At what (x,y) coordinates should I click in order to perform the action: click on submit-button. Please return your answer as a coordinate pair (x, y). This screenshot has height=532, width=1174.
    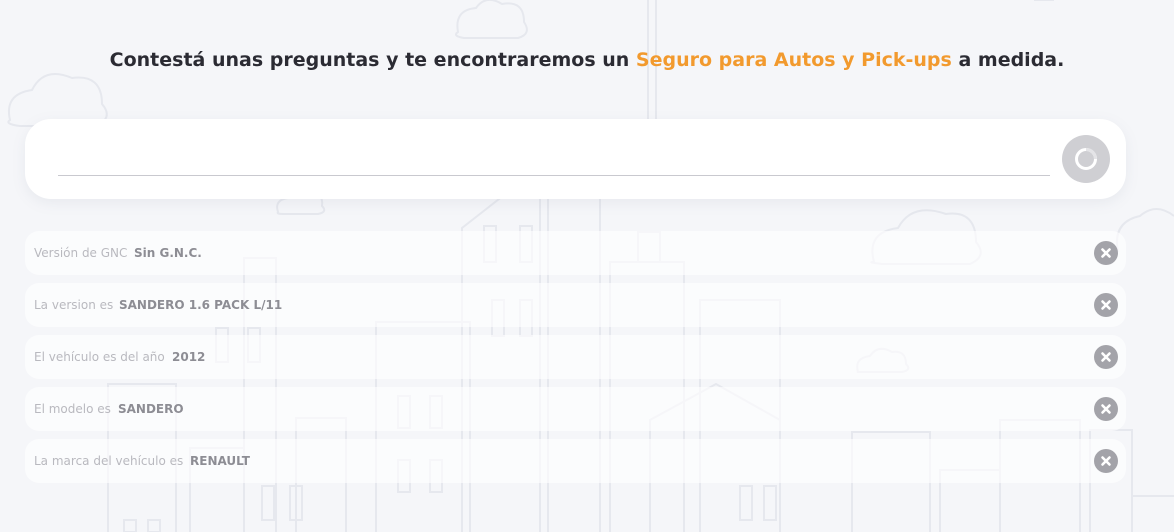
    Looking at the image, I should click on (1086, 159).